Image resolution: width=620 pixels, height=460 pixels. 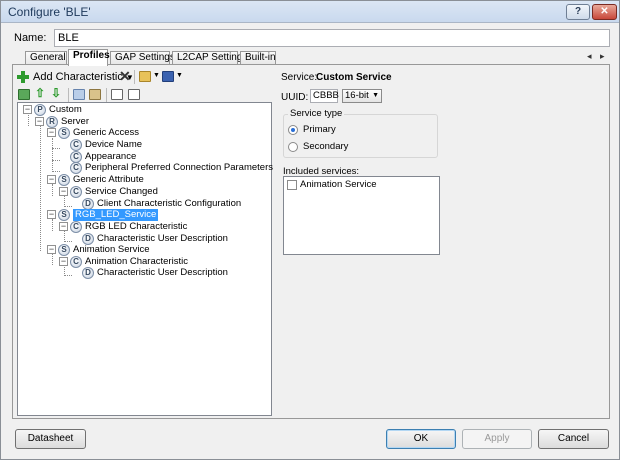 I want to click on apply-button: Apply, so click(x=497, y=439).